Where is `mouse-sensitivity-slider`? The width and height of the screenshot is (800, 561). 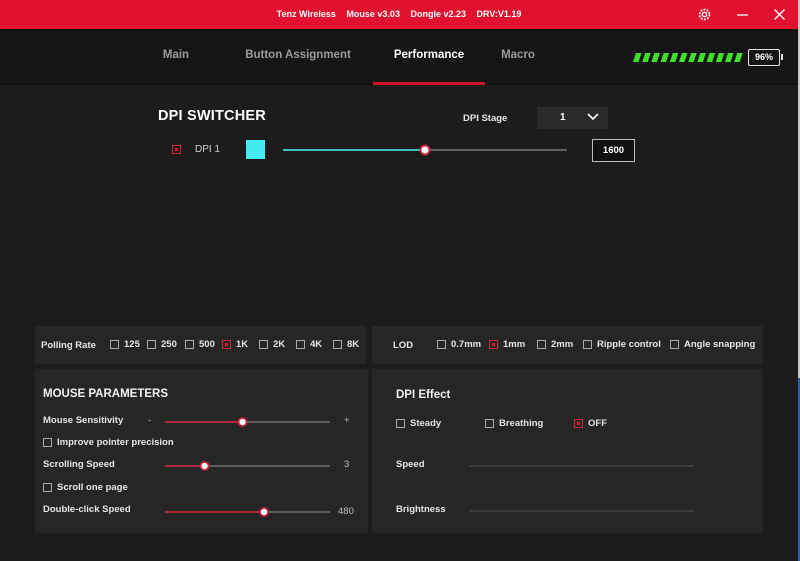
mouse-sensitivity-slider is located at coordinates (247, 422).